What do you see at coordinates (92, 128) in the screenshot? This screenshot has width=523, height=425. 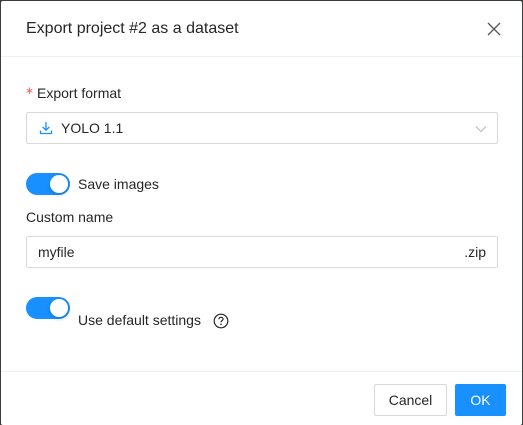 I see `export-format-value: YOLO 1.1` at bounding box center [92, 128].